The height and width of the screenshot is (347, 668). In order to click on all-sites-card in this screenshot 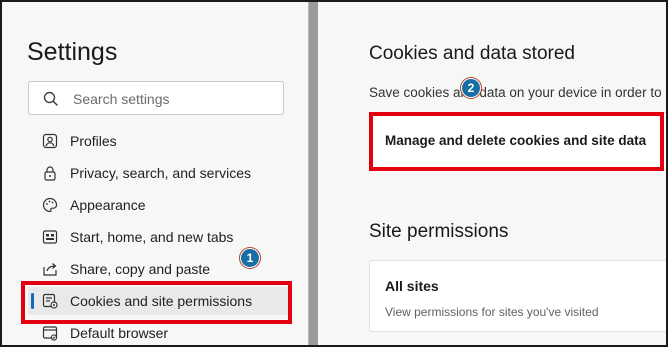, I will do `click(517, 296)`.